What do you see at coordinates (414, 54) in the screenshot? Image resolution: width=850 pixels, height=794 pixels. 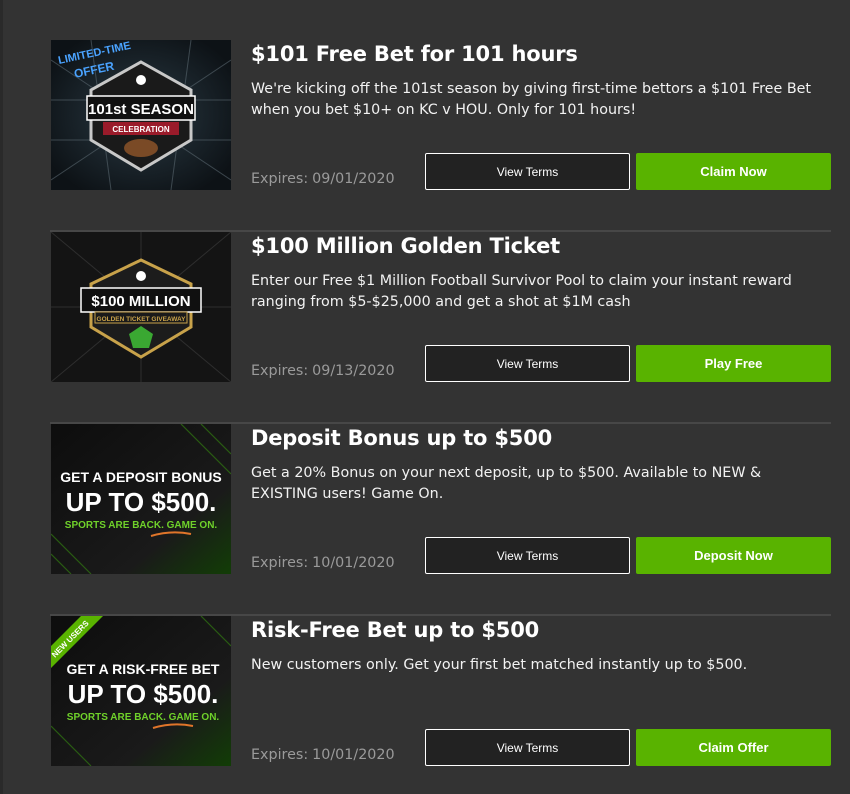 I see `promo-title: $101 Free Bet for 101 hours` at bounding box center [414, 54].